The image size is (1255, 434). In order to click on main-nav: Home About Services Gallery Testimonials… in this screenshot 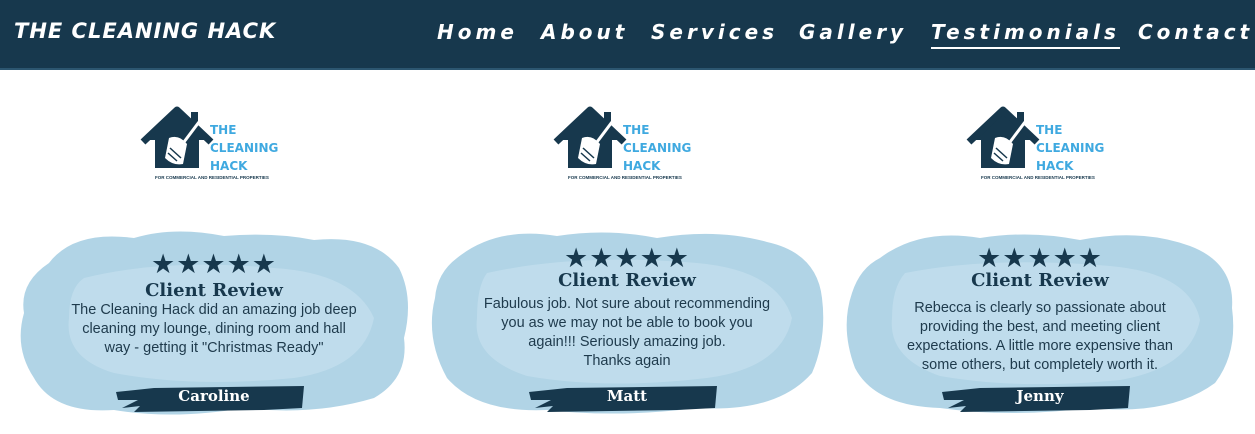, I will do `click(627, 35)`.